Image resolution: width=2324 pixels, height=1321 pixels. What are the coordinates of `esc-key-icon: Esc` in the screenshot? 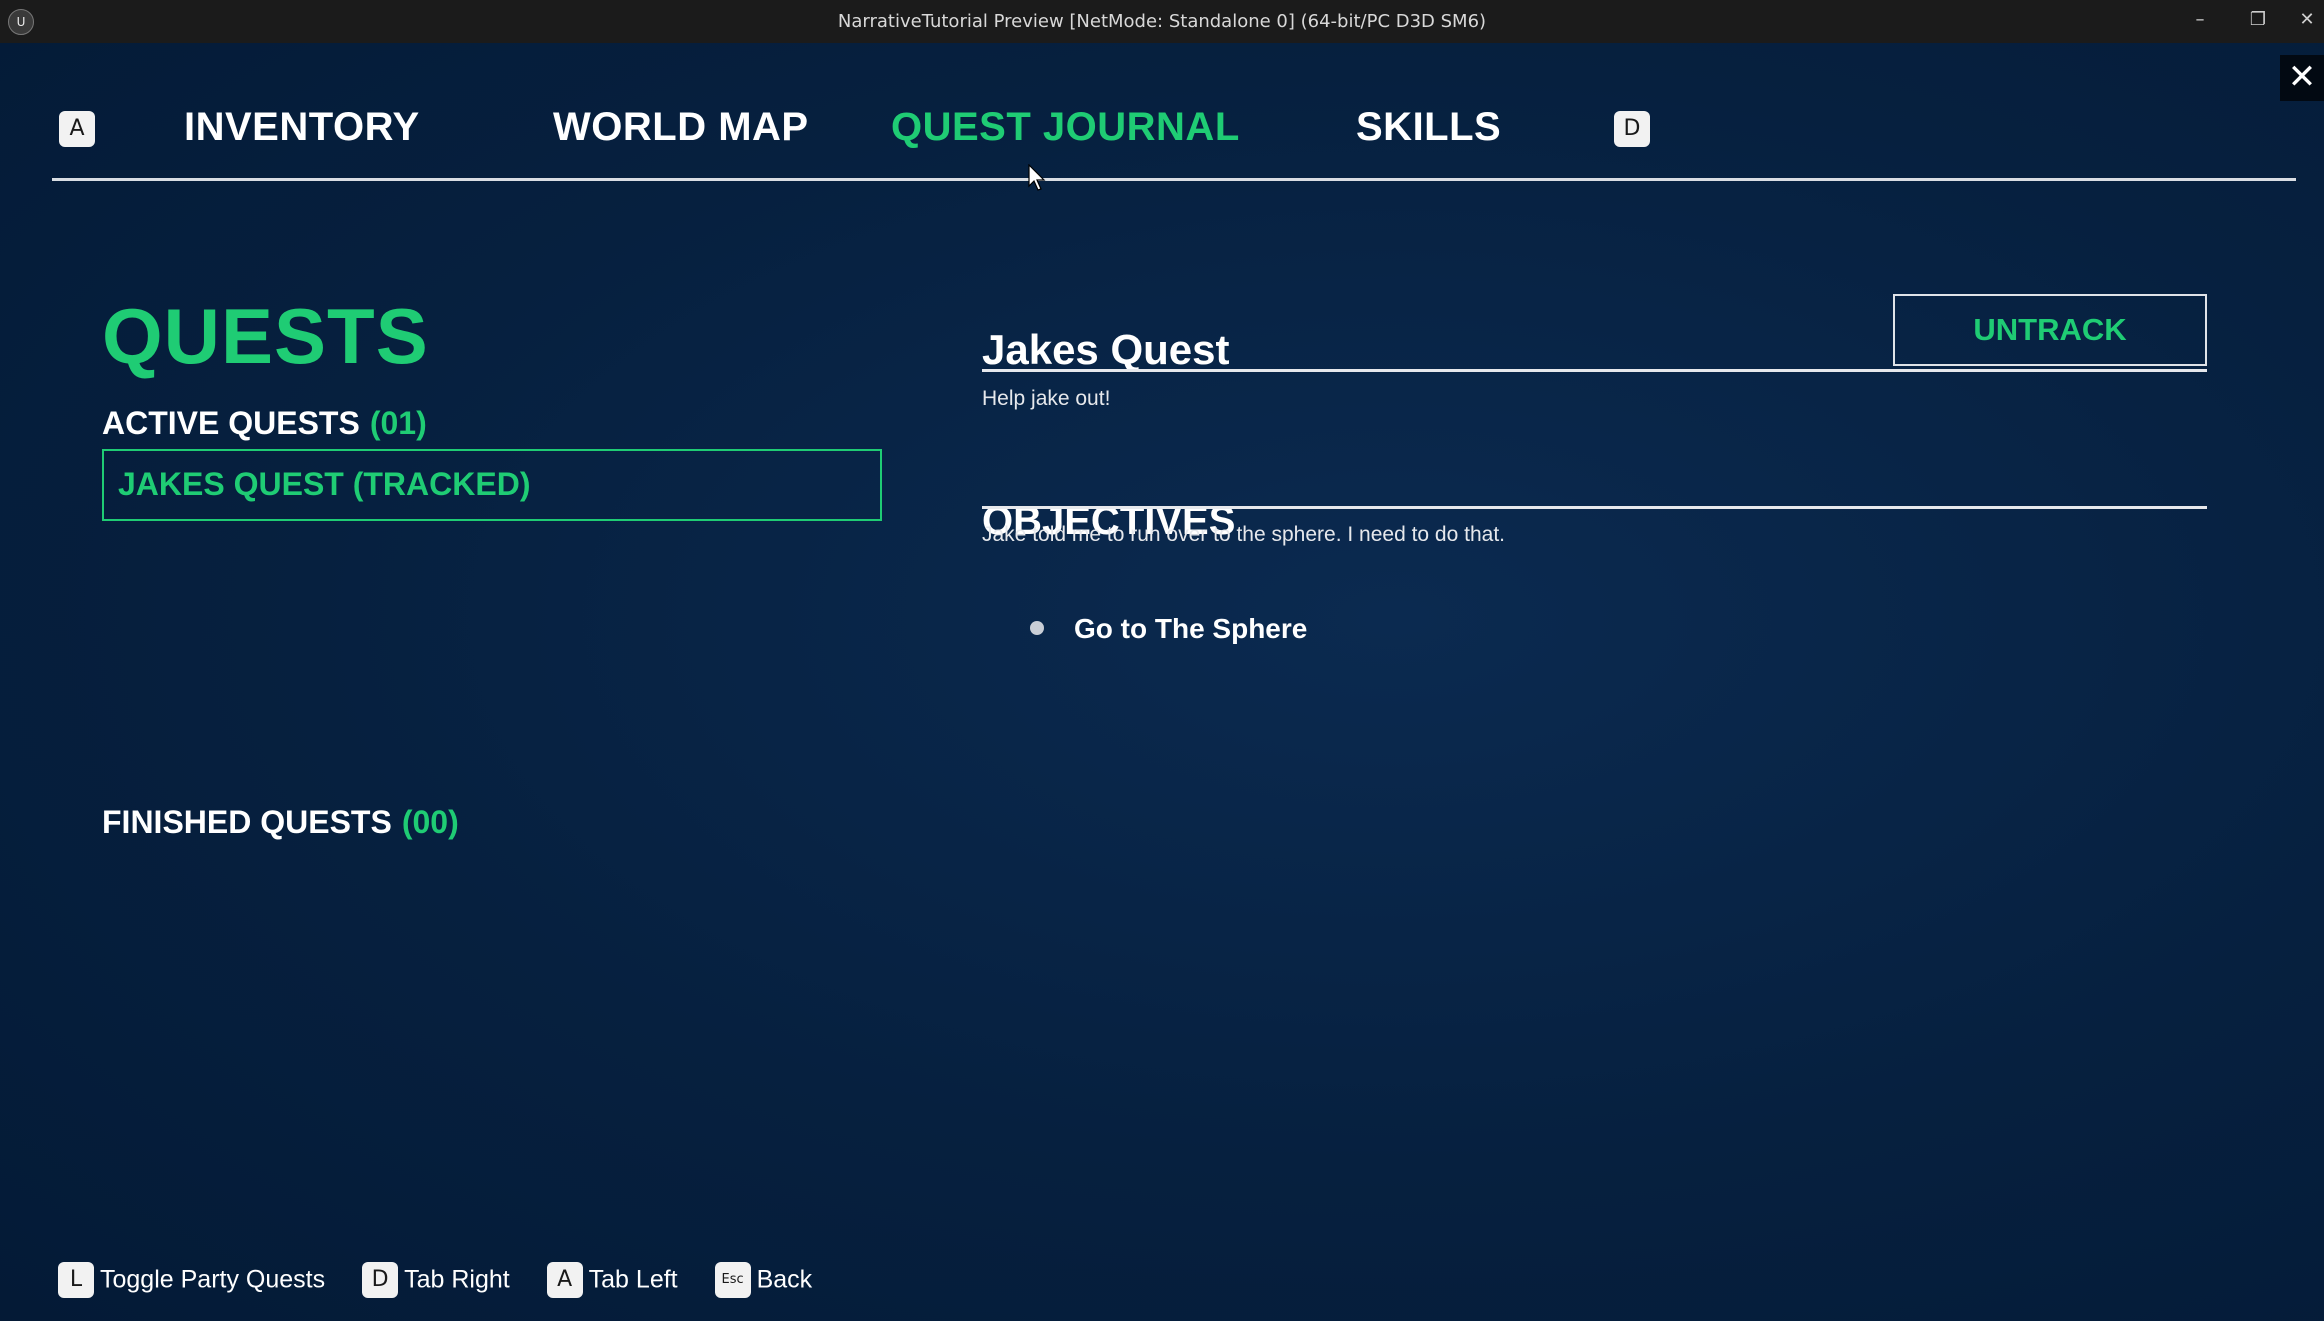 It's located at (732, 1280).